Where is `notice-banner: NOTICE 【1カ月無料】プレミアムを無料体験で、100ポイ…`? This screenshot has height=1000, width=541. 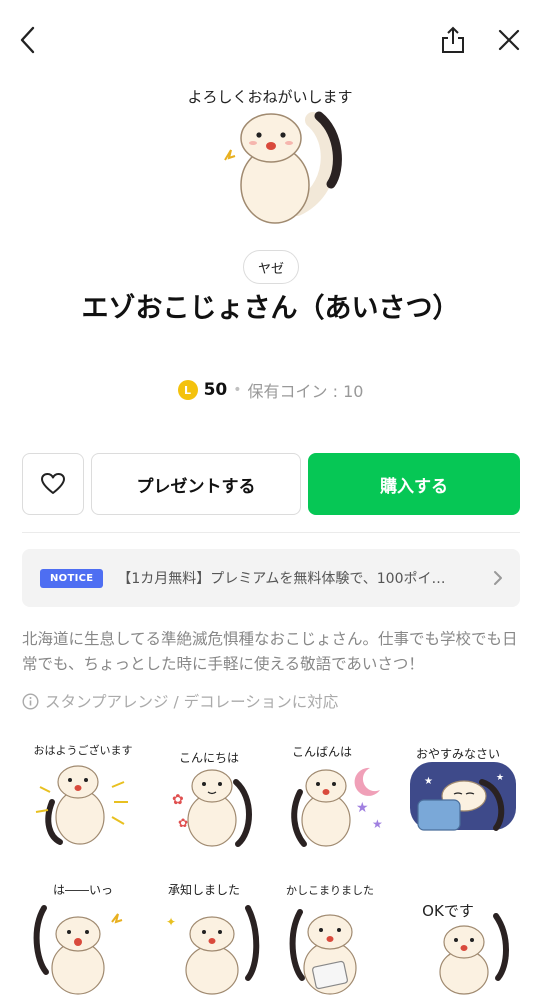 notice-banner: NOTICE 【1カ月無料】プレミアムを無料体験で、100ポイ… is located at coordinates (271, 578).